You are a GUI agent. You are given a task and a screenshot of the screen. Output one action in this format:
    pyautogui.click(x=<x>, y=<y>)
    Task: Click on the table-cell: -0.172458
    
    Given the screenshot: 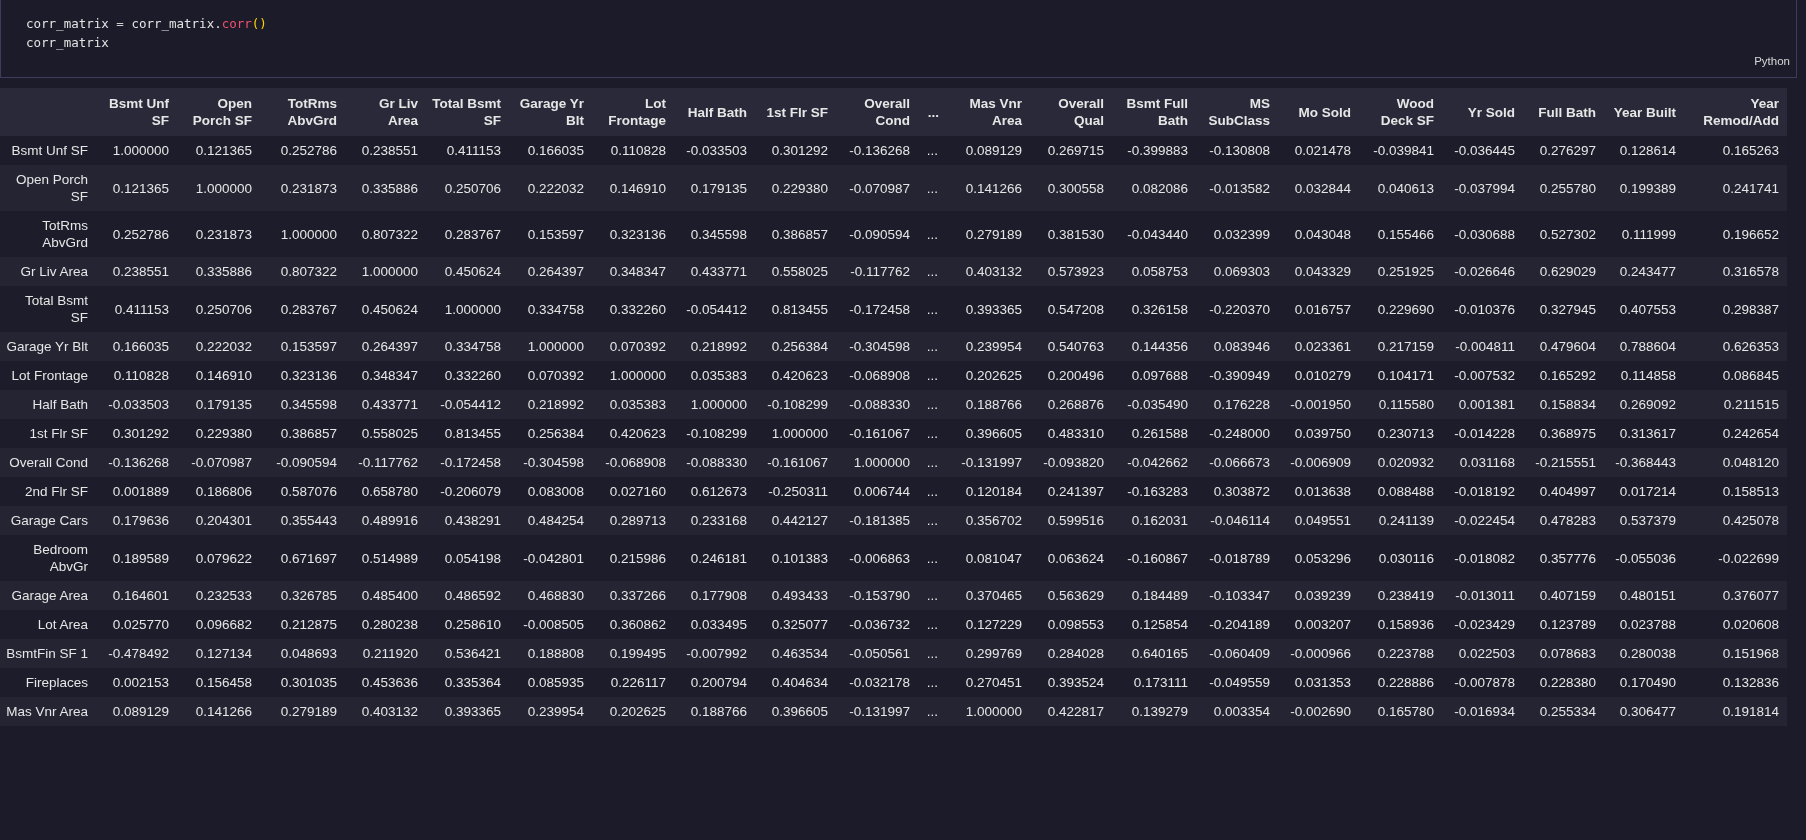 What is the action you would take?
    pyautogui.click(x=877, y=309)
    